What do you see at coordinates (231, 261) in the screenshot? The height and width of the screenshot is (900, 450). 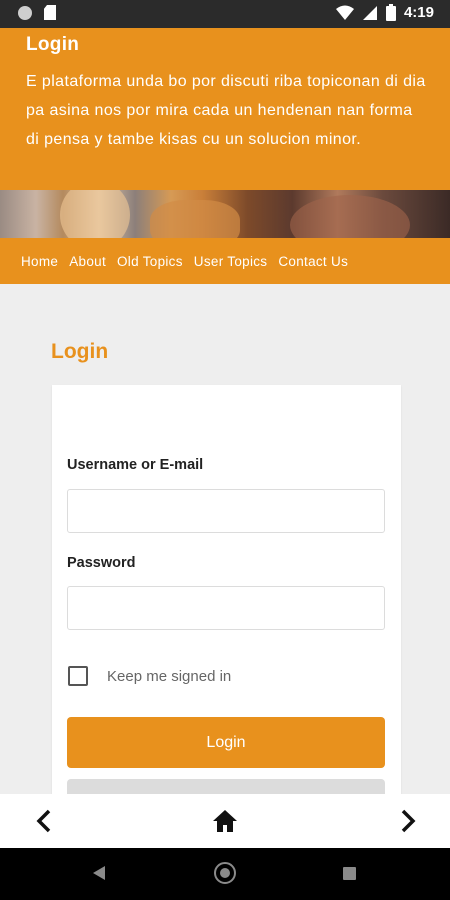 I see `nav-item-user-topics: User Topics` at bounding box center [231, 261].